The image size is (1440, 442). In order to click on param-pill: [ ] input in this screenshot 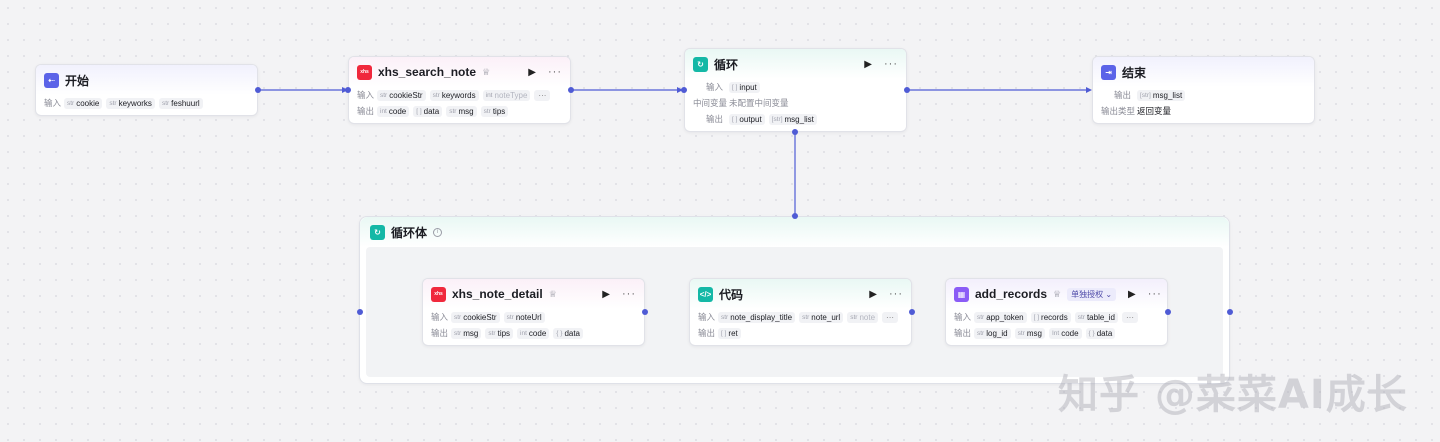, I will do `click(744, 87)`.